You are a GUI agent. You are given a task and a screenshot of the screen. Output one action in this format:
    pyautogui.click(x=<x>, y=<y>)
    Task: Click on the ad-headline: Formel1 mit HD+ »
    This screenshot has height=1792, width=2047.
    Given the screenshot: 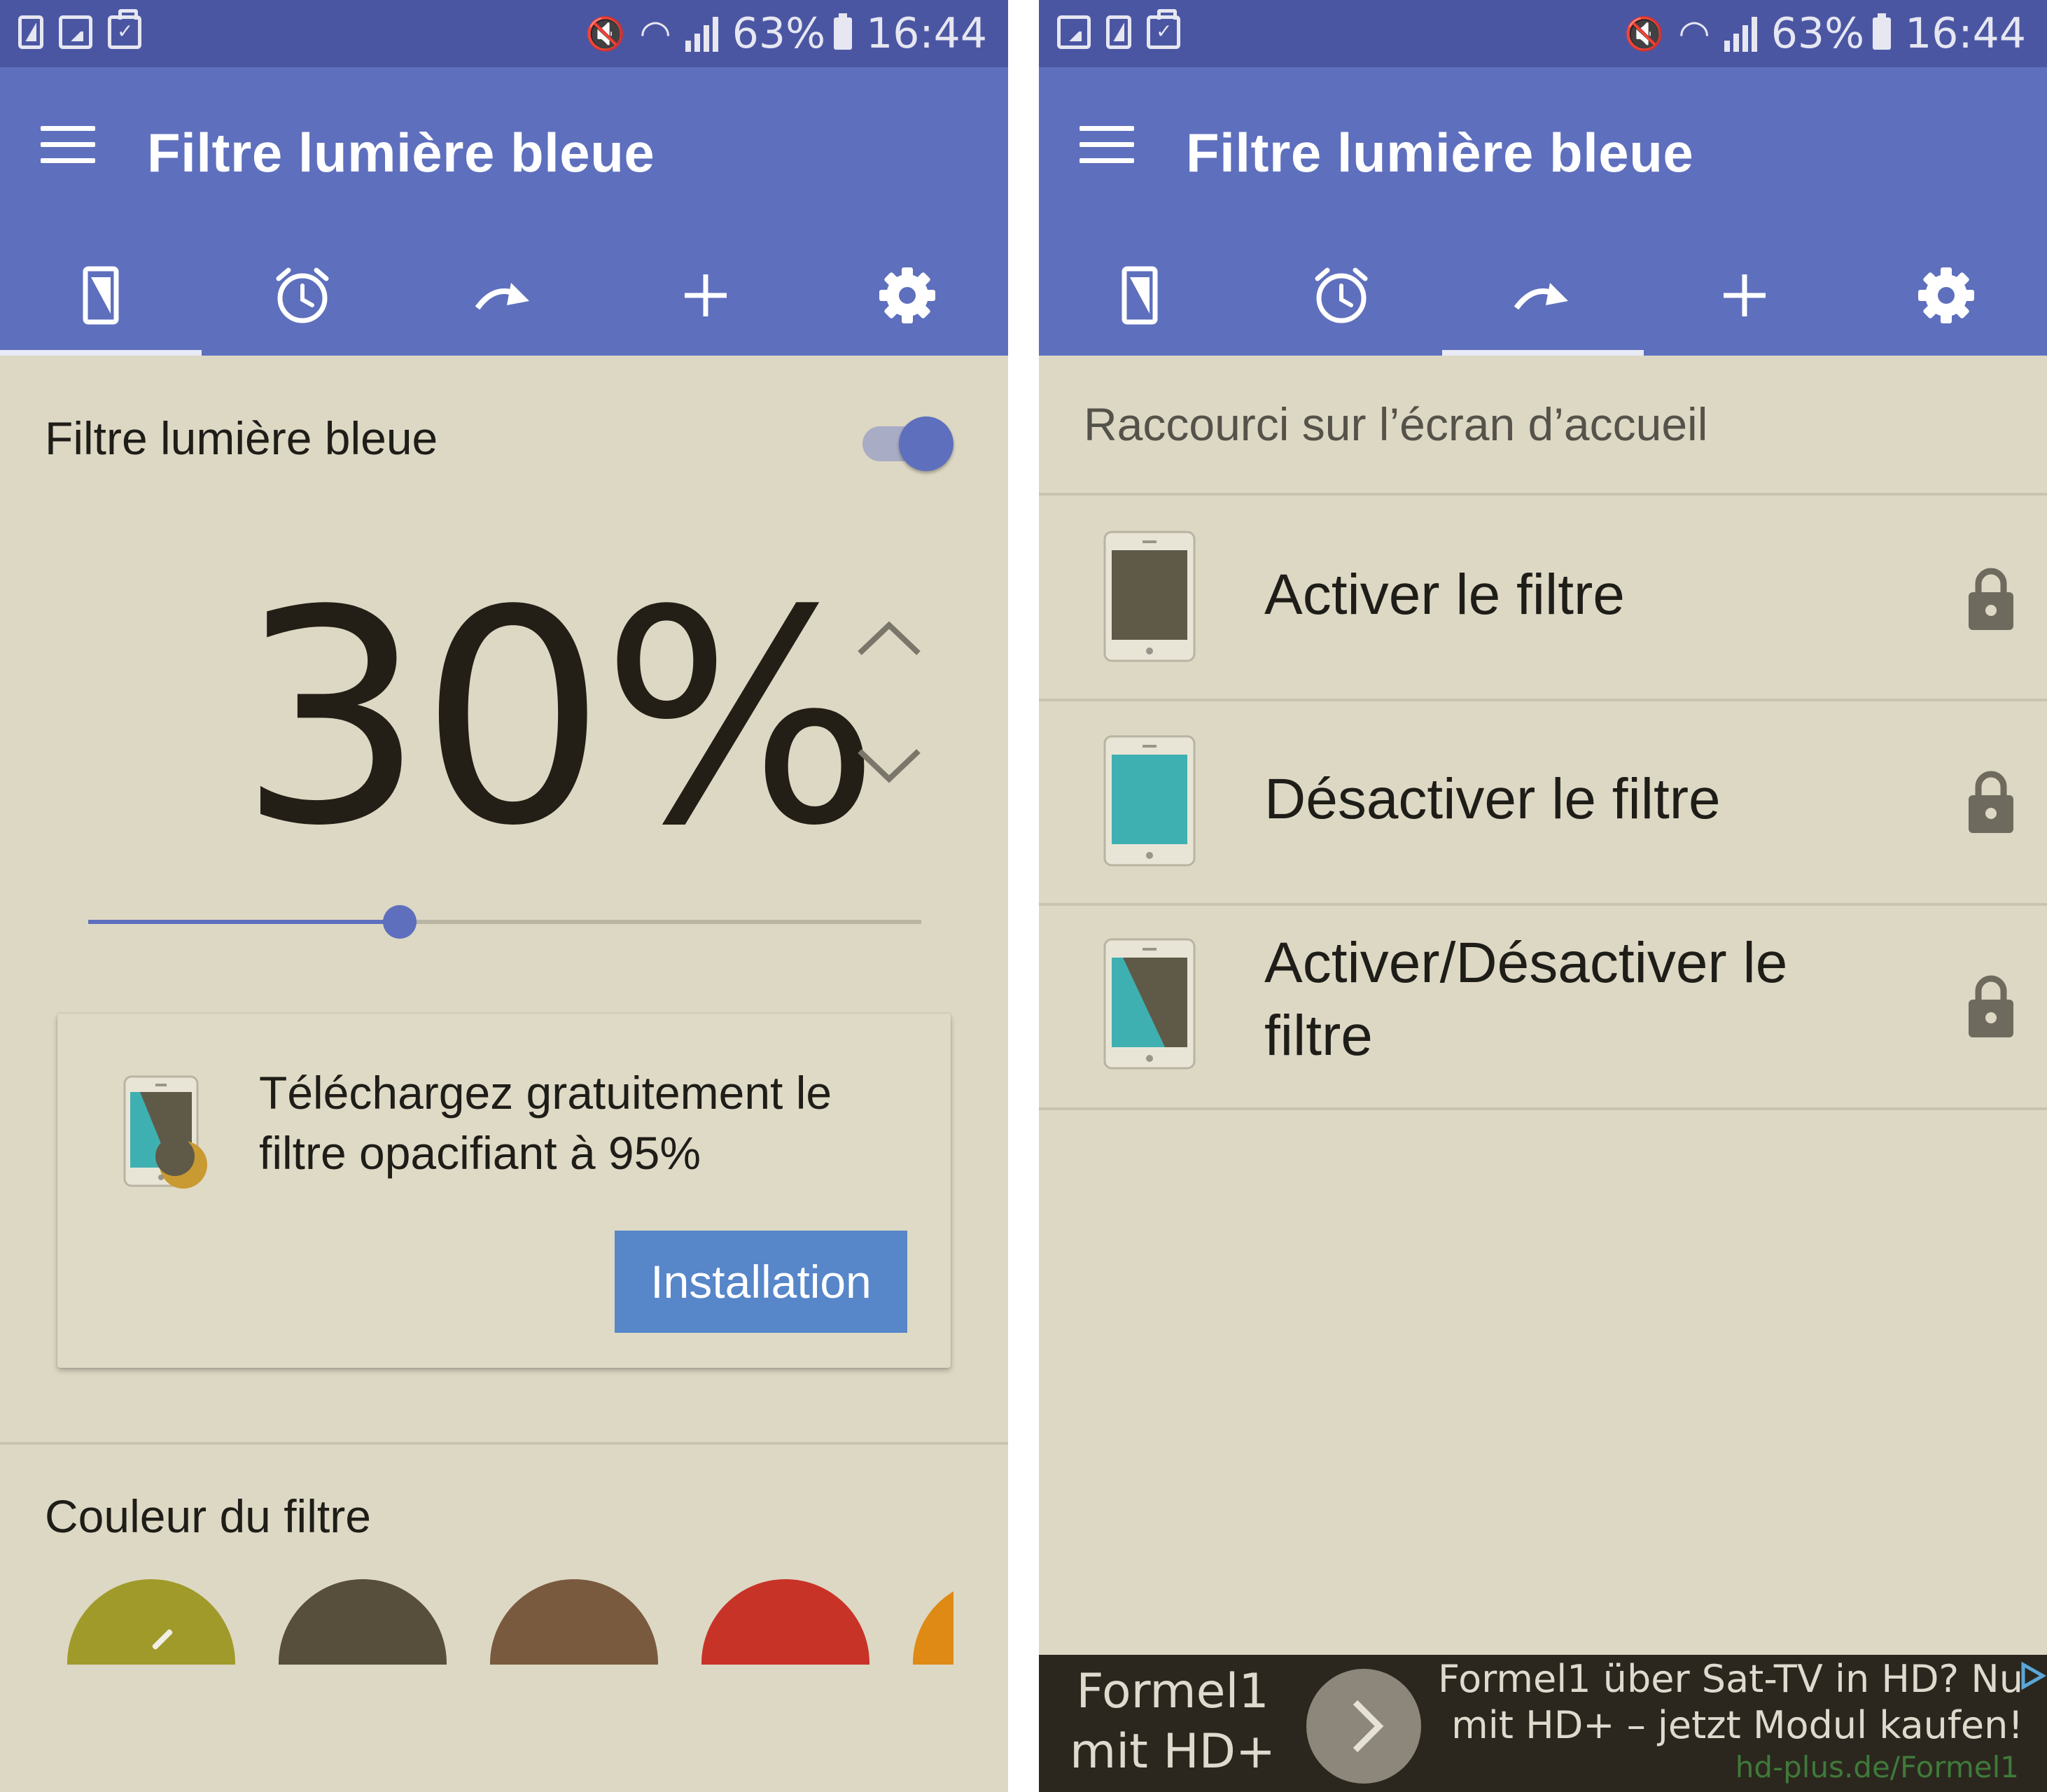 What is the action you would take?
    pyautogui.click(x=1173, y=1727)
    